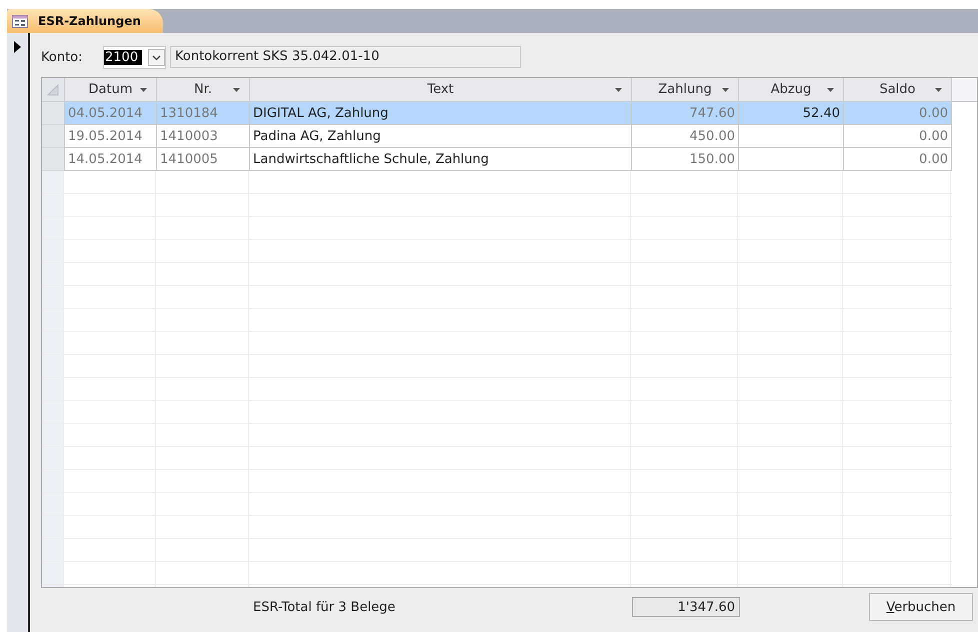  I want to click on table-row: 19.05.2014 1410003 Padina AG, Zahlung 450.00 0.00, so click(508, 136).